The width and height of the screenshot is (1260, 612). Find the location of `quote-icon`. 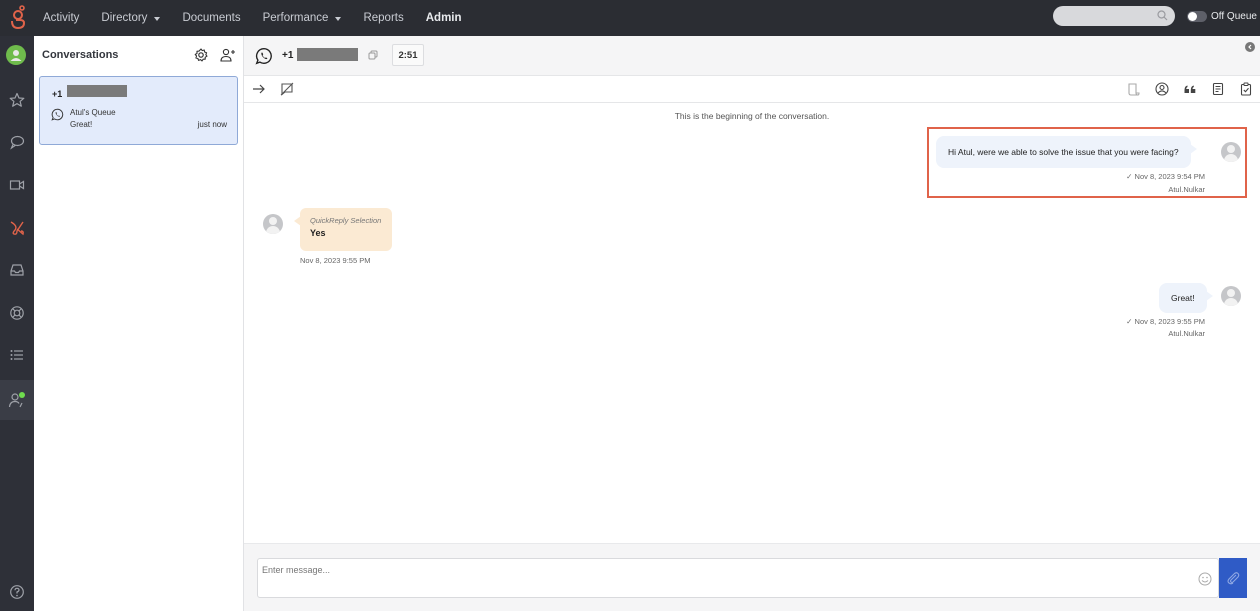

quote-icon is located at coordinates (1190, 89).